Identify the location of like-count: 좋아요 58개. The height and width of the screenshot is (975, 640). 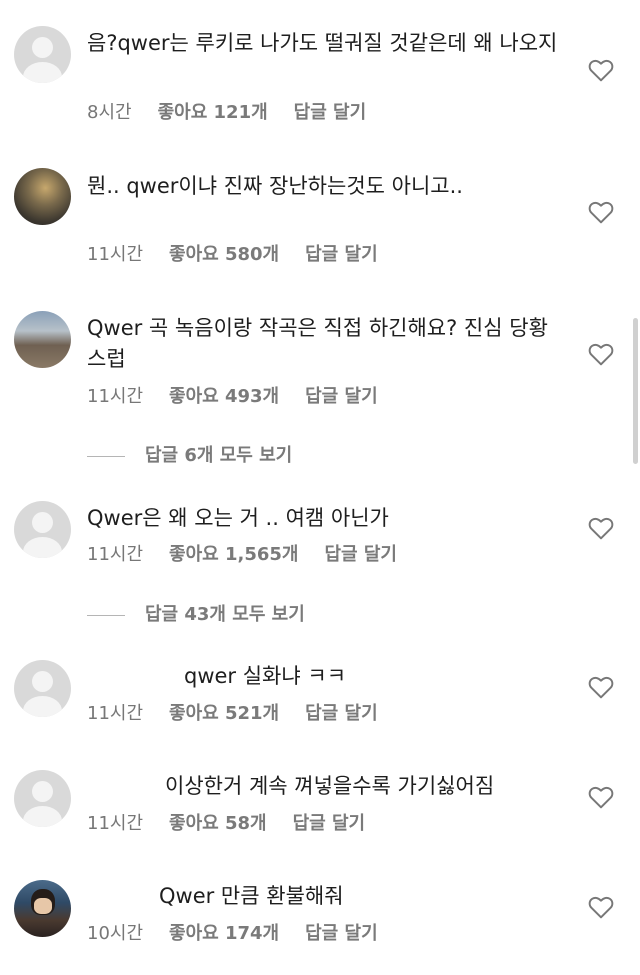
(218, 824).